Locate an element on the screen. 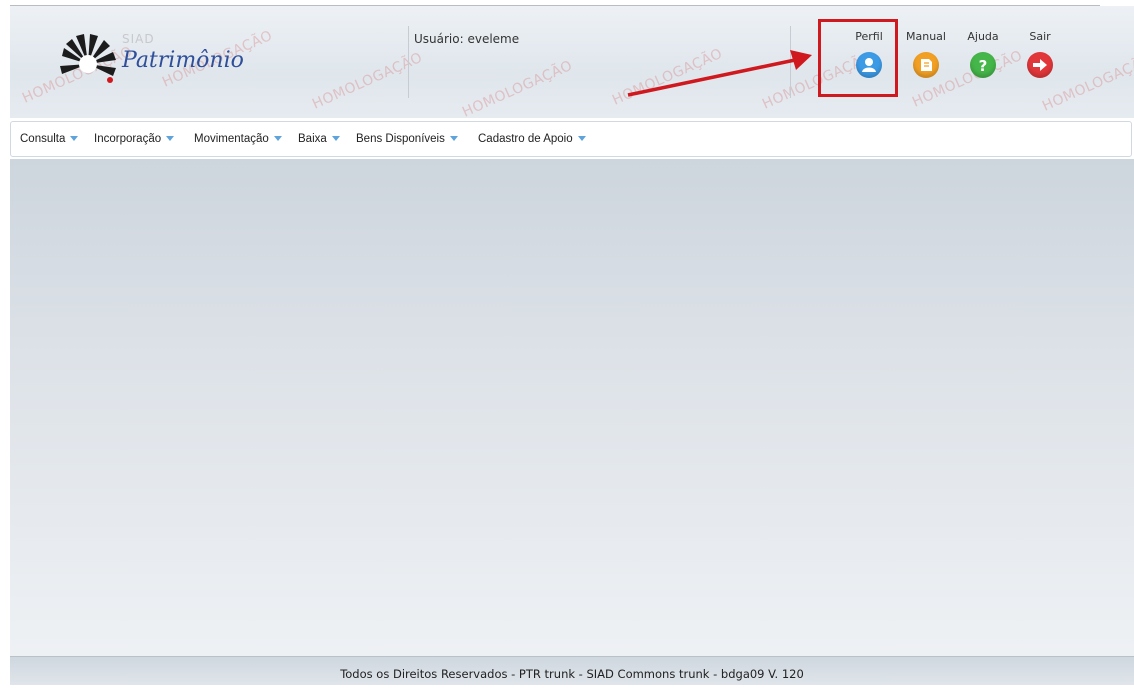 The image size is (1134, 691). menu-label: Cadastro de Apoio is located at coordinates (525, 139).